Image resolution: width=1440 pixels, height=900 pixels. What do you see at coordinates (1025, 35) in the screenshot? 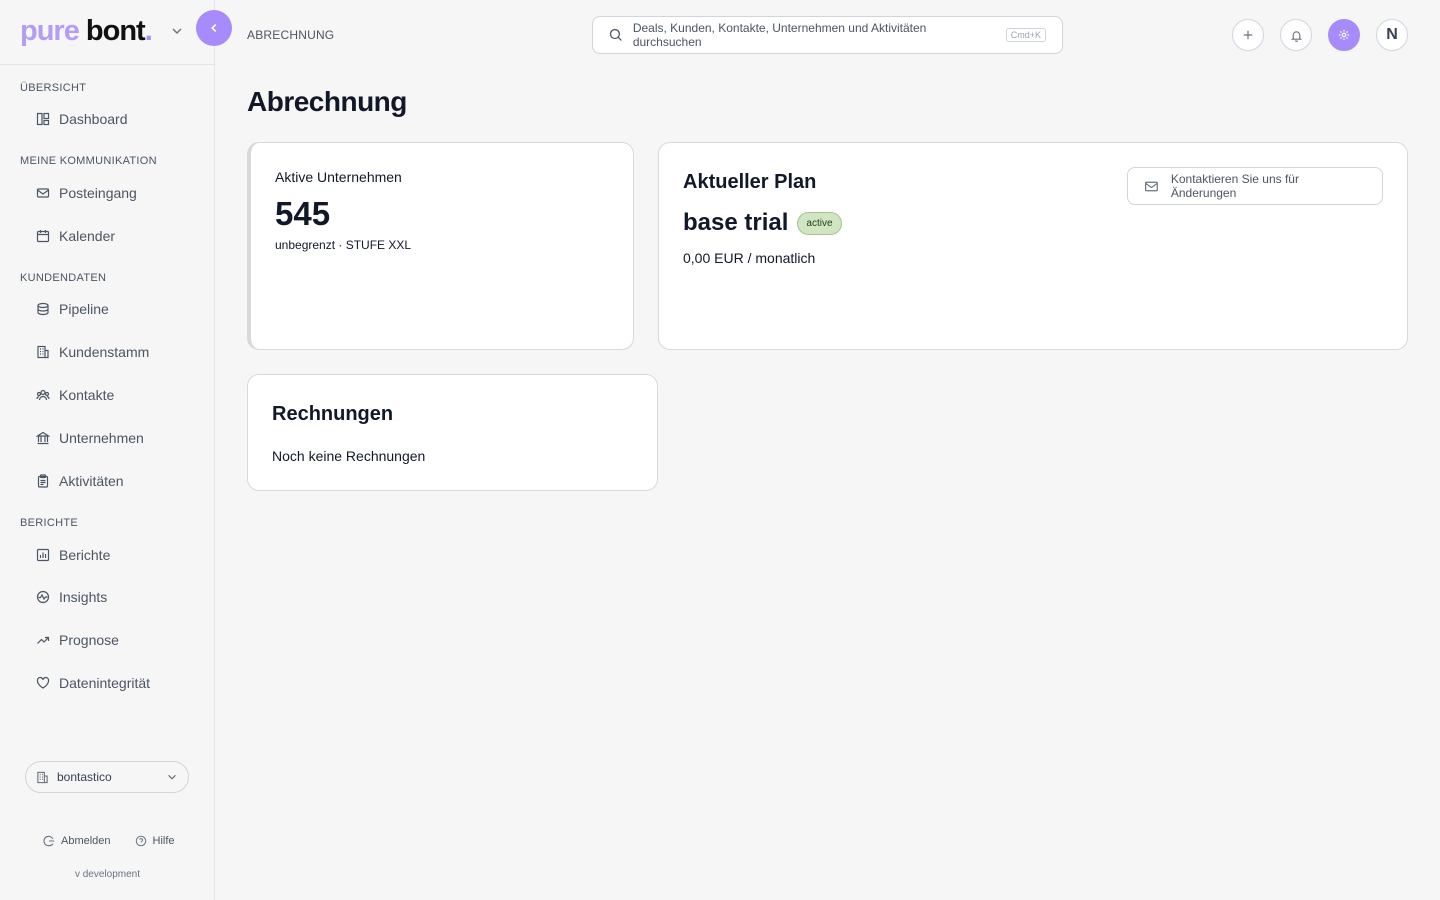
I see `search-shortcut: Cmd+K` at bounding box center [1025, 35].